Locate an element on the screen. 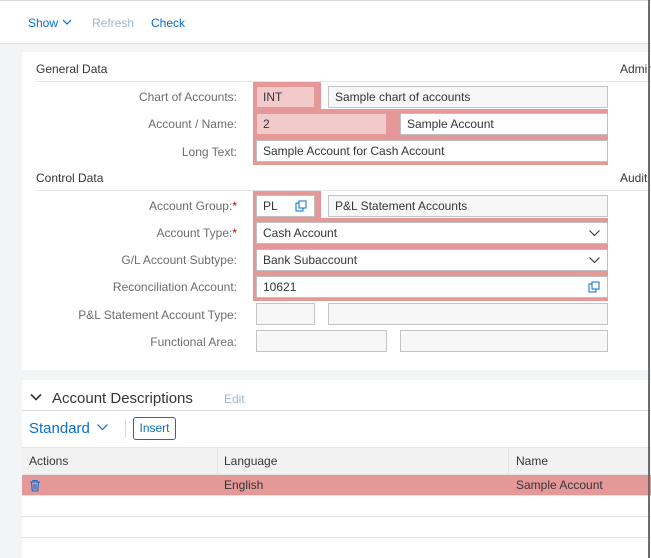  account-number-input: 2 is located at coordinates (321, 124).